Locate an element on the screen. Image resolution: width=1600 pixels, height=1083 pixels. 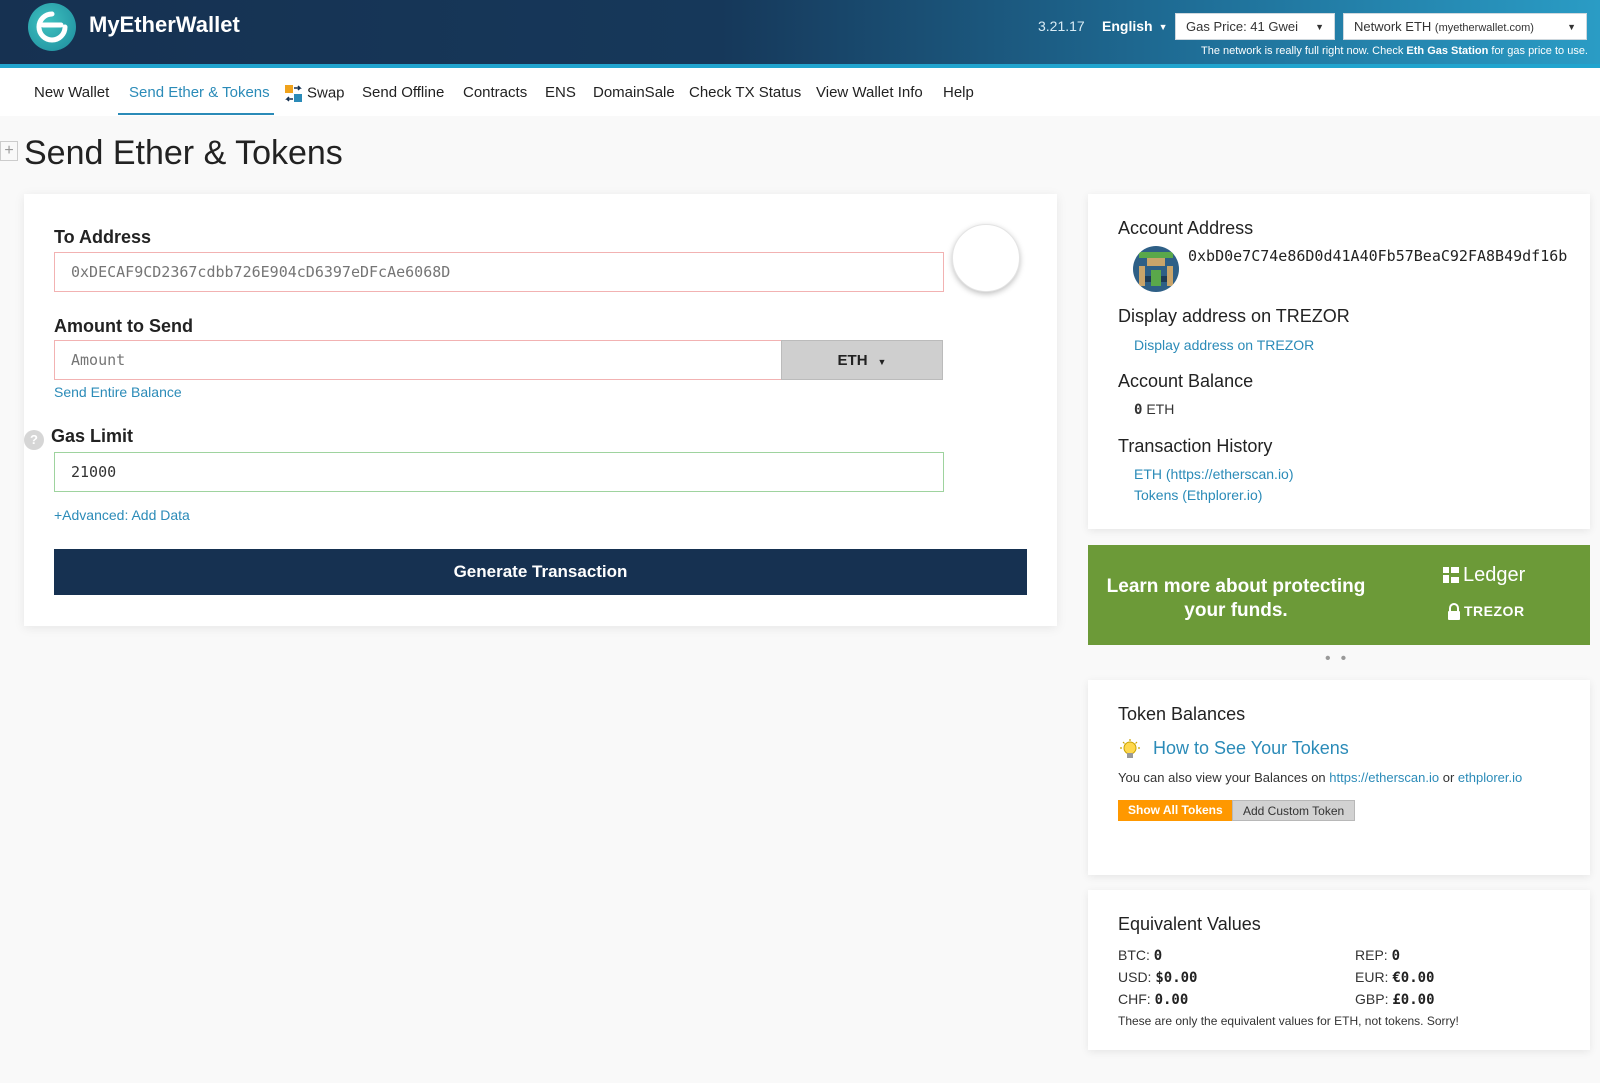
gas-price-label: Gas Price: 41 Gwei is located at coordinates (1242, 26).